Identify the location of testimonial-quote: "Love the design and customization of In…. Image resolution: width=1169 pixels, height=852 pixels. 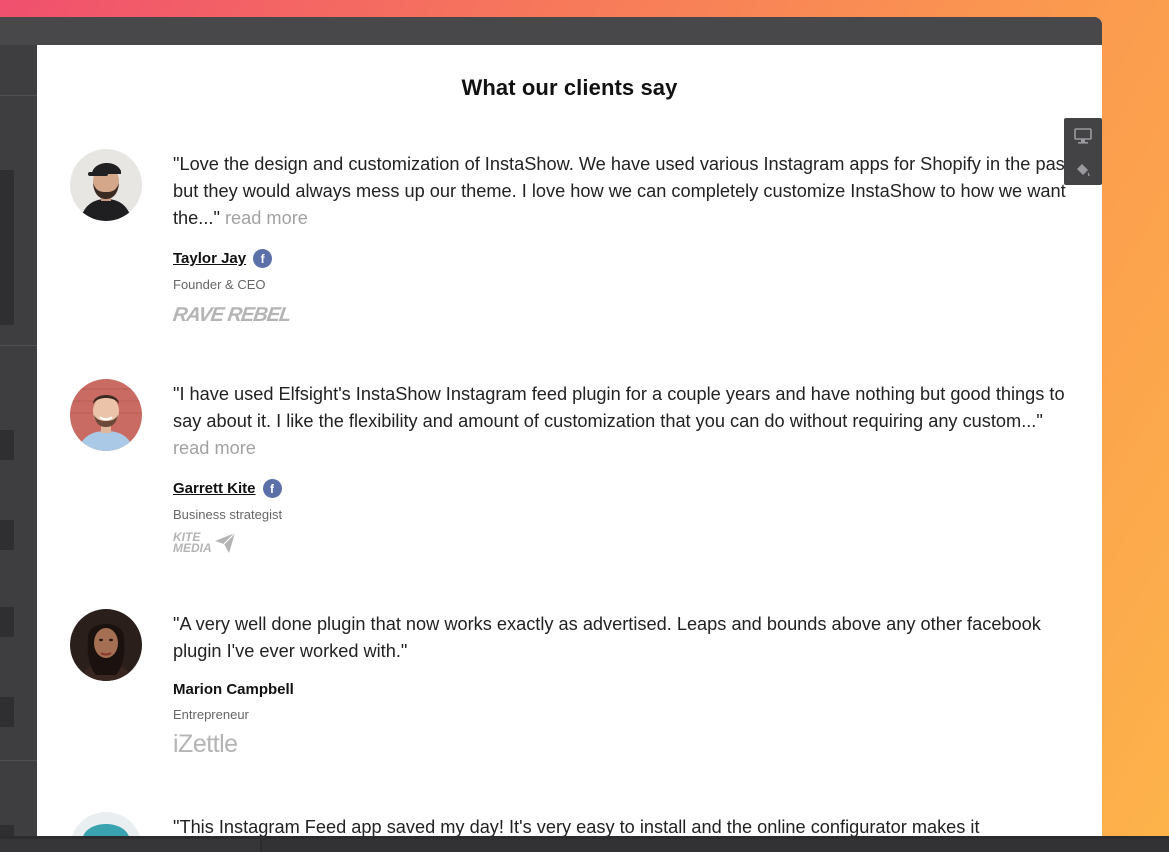
(623, 191).